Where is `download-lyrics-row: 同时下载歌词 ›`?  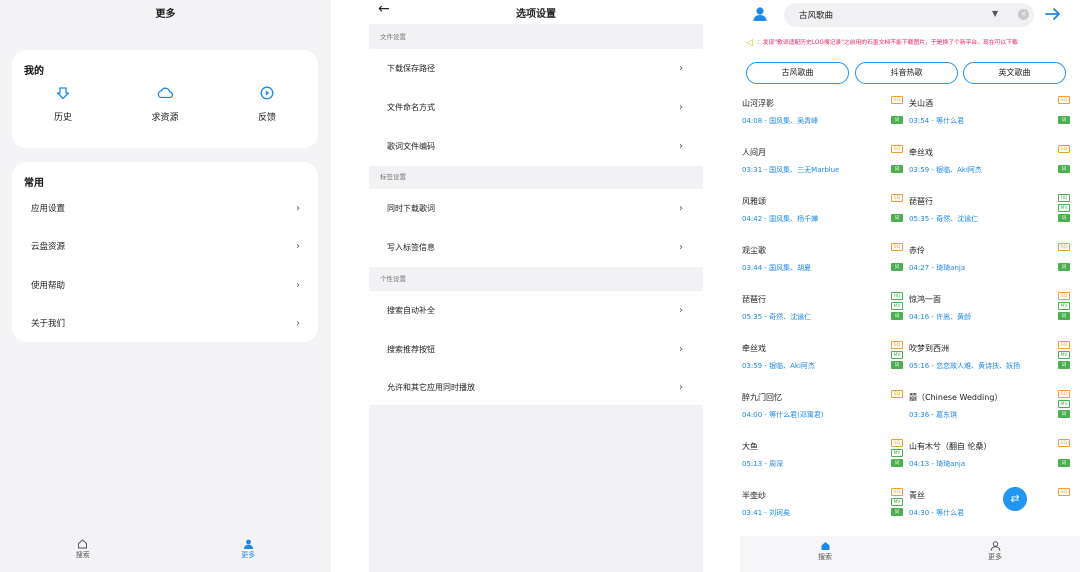
download-lyrics-row: 同时下载歌词 › is located at coordinates (536, 208).